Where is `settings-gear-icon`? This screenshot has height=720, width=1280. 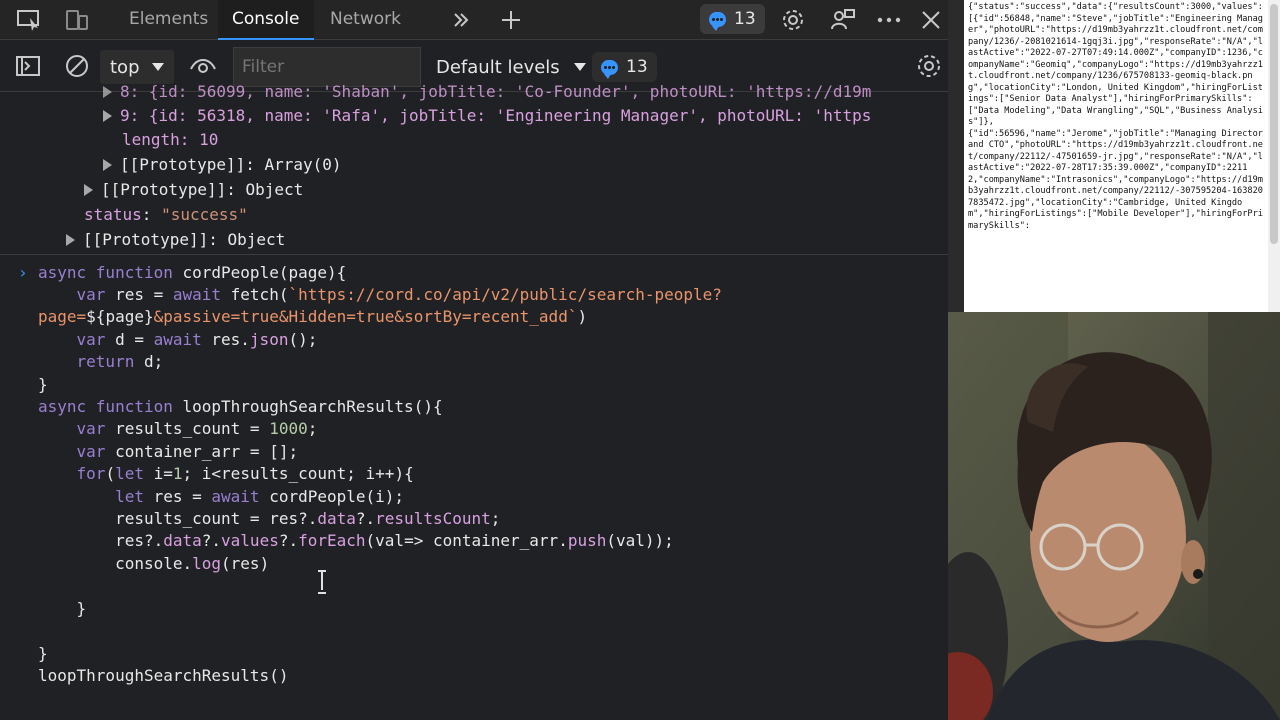 settings-gear-icon is located at coordinates (793, 20).